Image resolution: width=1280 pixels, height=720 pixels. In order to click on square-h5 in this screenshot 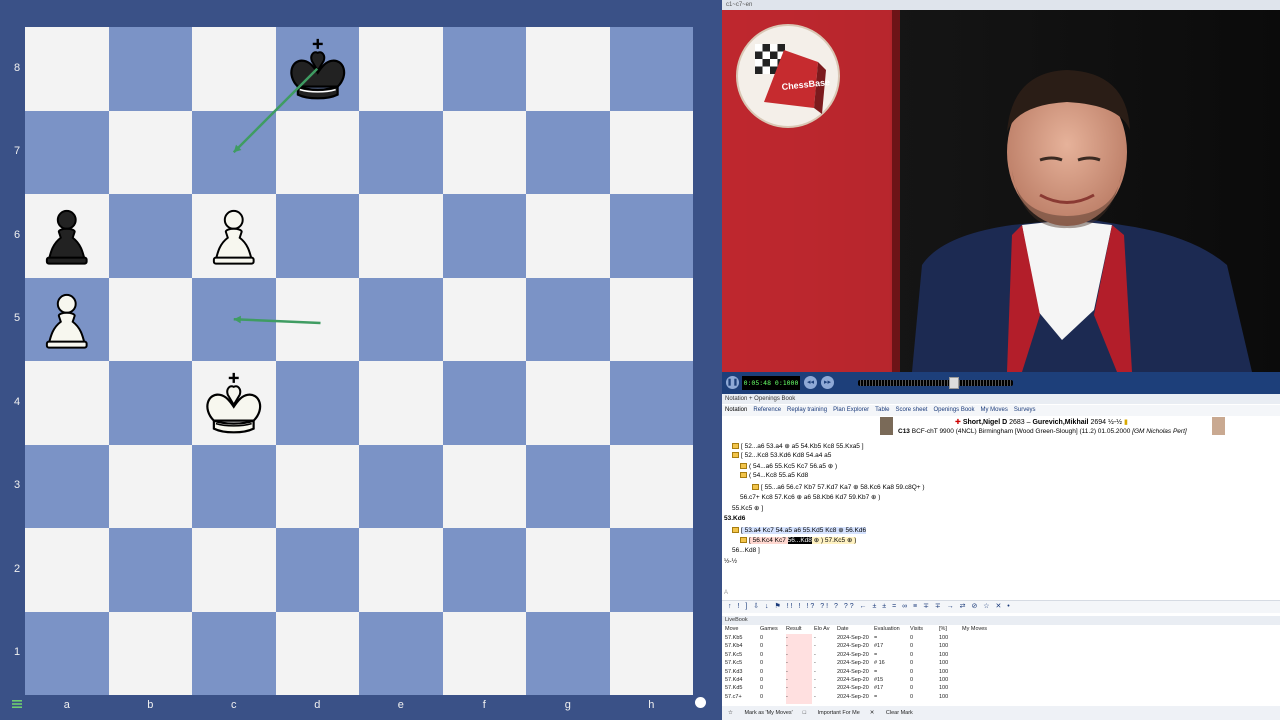, I will do `click(651, 319)`.